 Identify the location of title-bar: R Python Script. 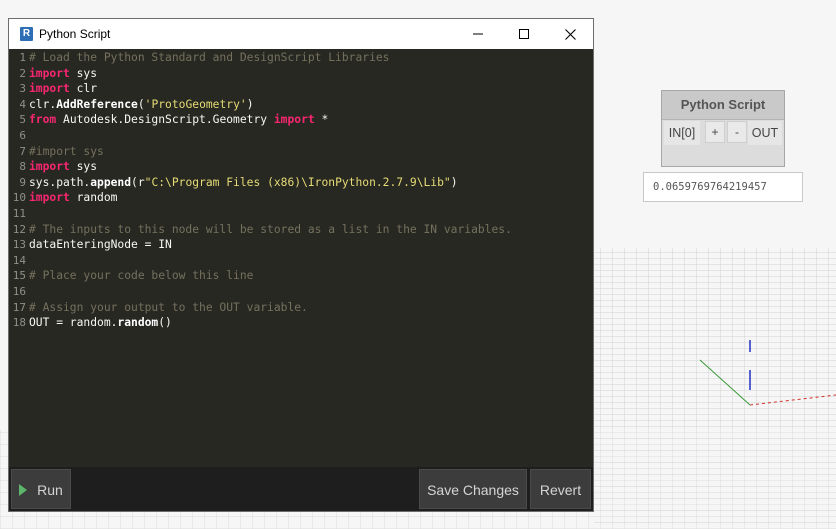
(301, 34).